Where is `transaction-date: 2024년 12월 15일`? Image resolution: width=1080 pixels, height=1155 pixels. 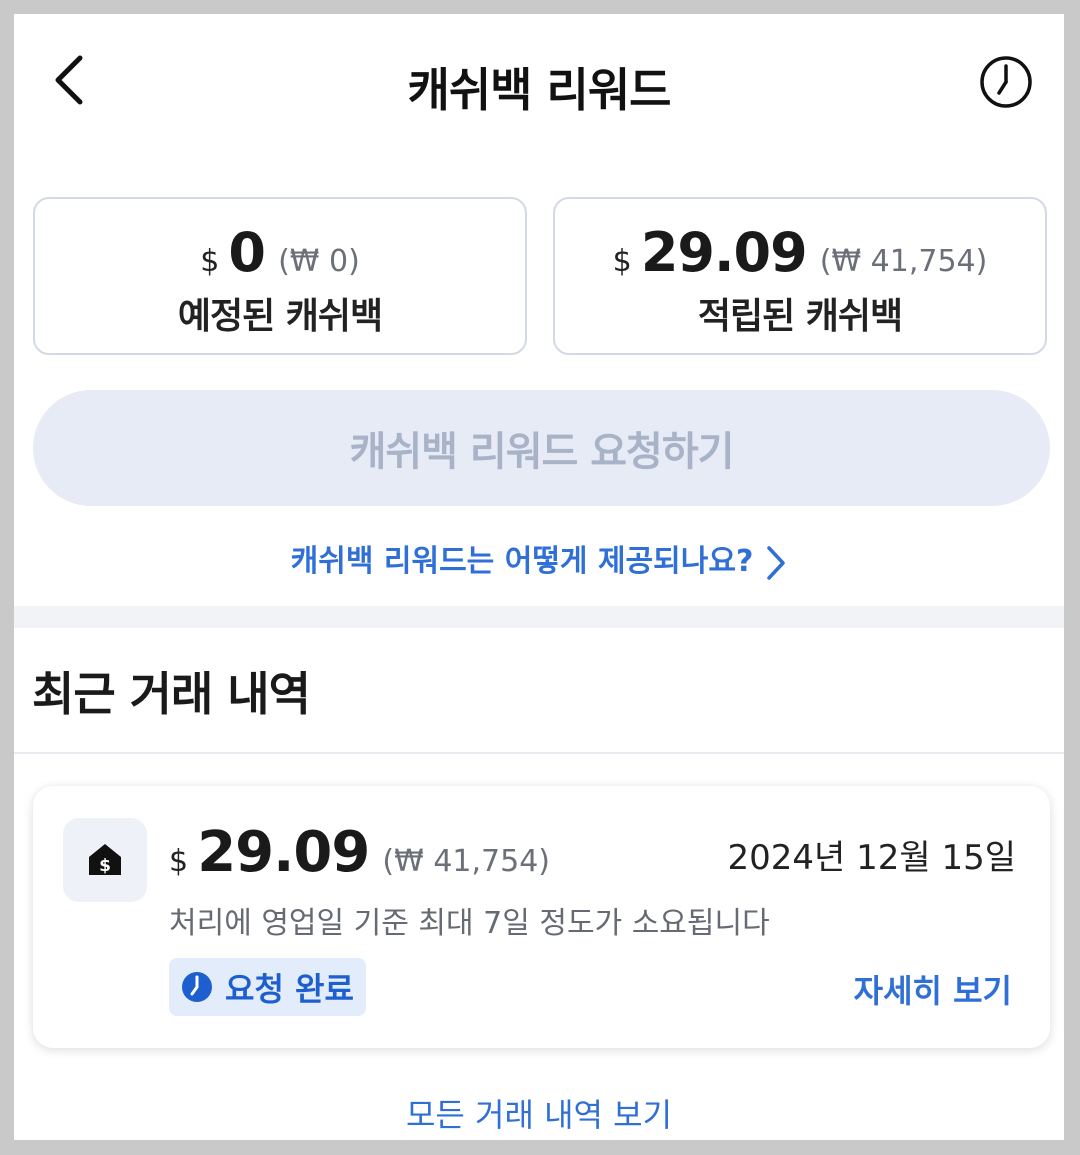 transaction-date: 2024년 12월 15일 is located at coordinates (871, 858).